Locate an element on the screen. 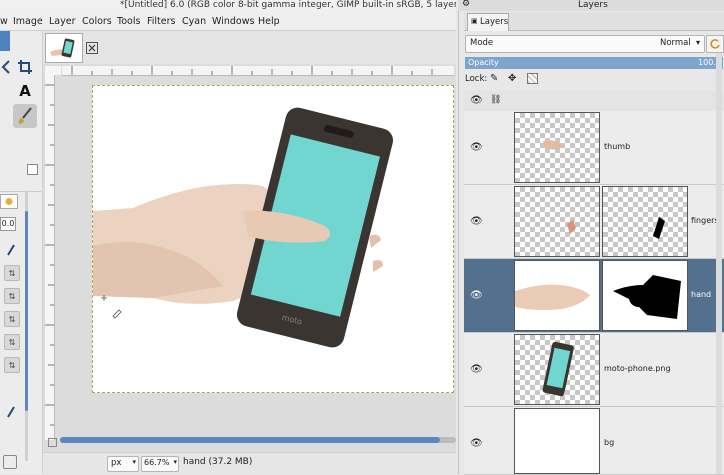 The image size is (724, 475). menu-layer: Layer is located at coordinates (62, 21).